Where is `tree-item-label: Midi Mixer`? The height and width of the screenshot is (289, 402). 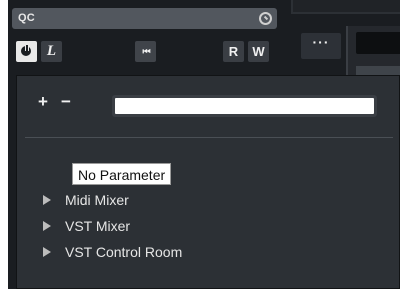 tree-item-label: Midi Mixer is located at coordinates (97, 200).